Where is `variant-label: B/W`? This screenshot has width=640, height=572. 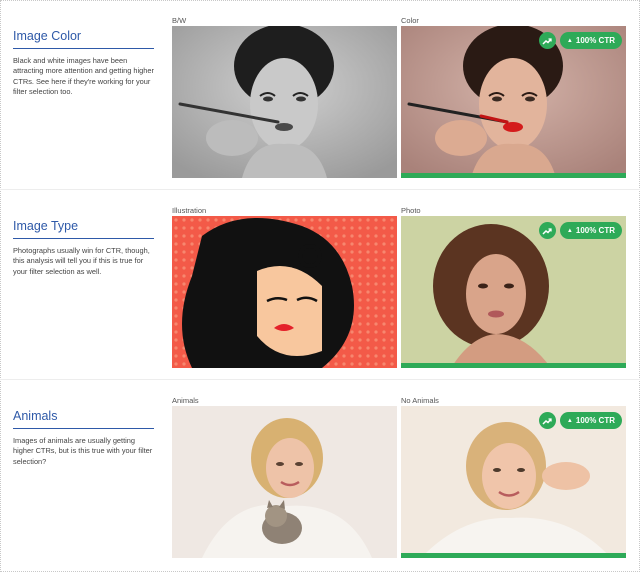 variant-label: B/W is located at coordinates (179, 20).